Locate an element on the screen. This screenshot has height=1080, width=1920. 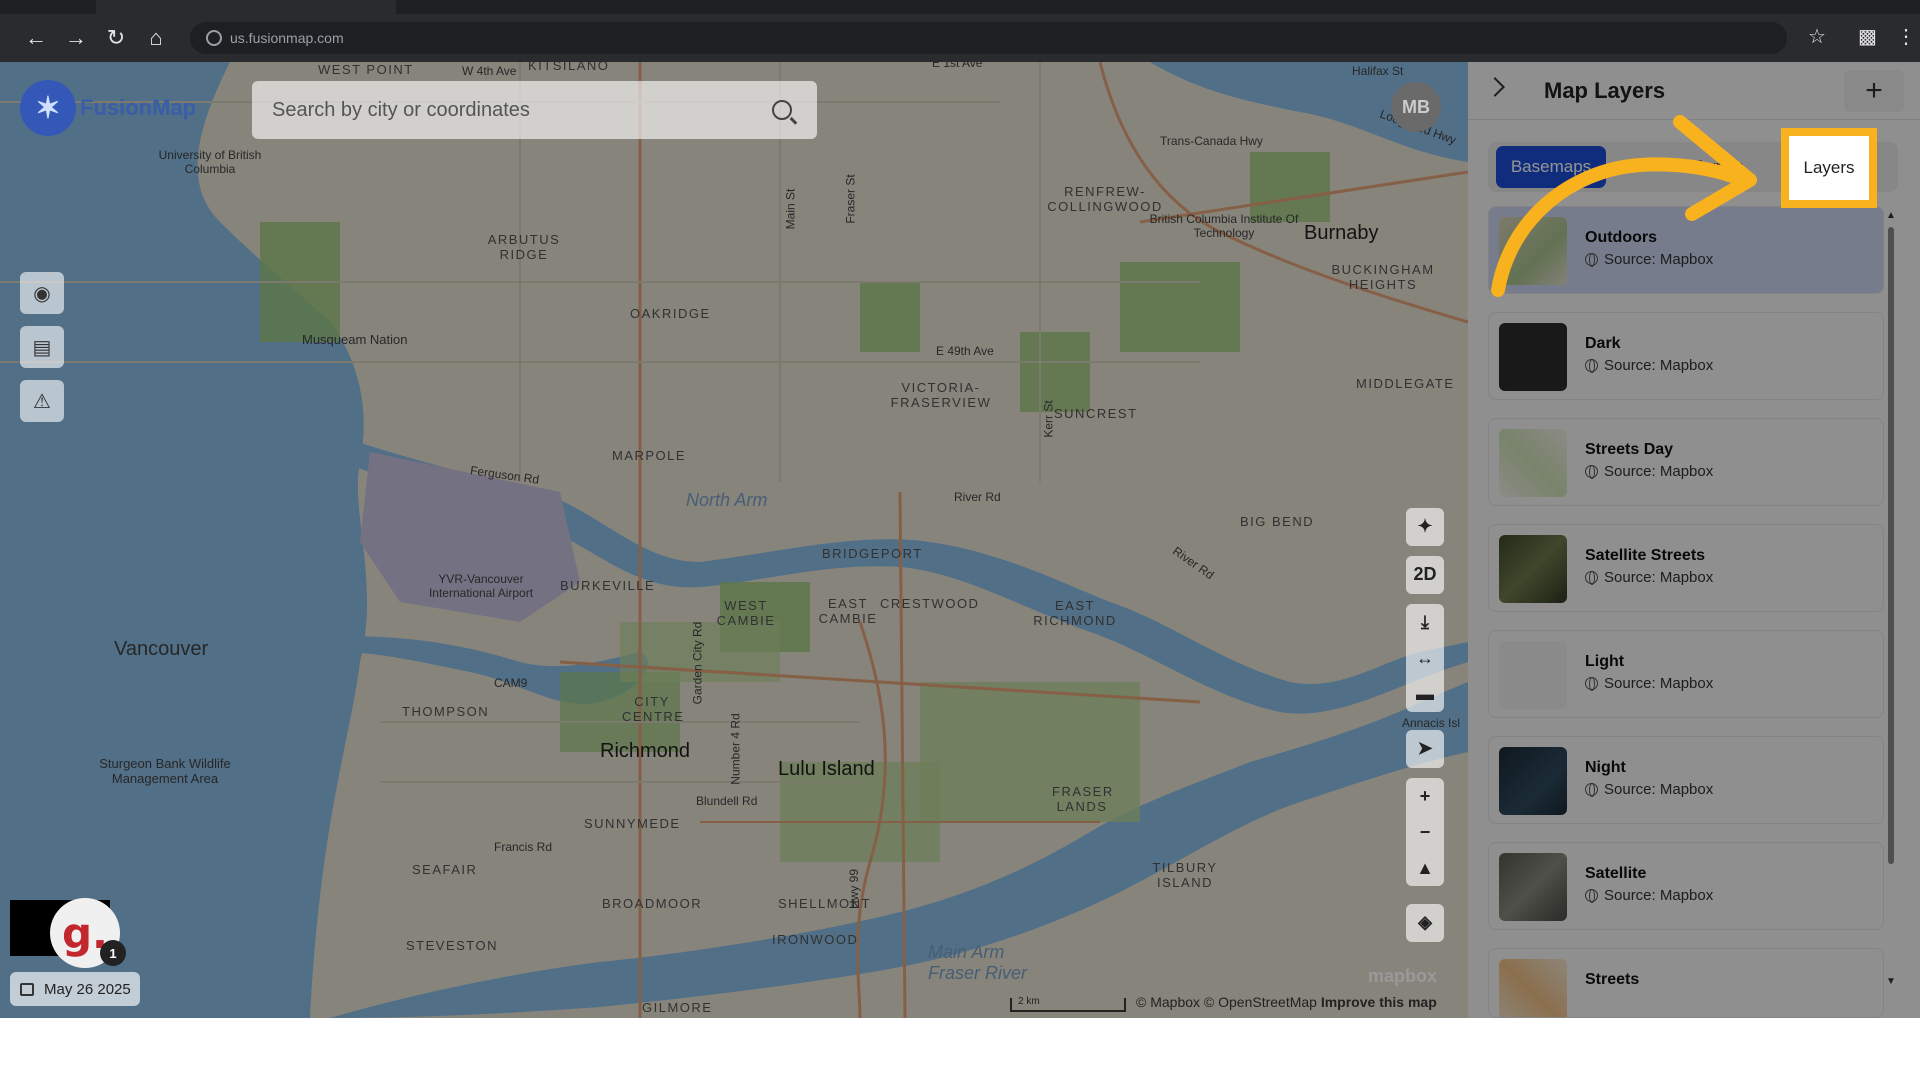
navigation-arrow-icon: ➤ is located at coordinates (1425, 747).